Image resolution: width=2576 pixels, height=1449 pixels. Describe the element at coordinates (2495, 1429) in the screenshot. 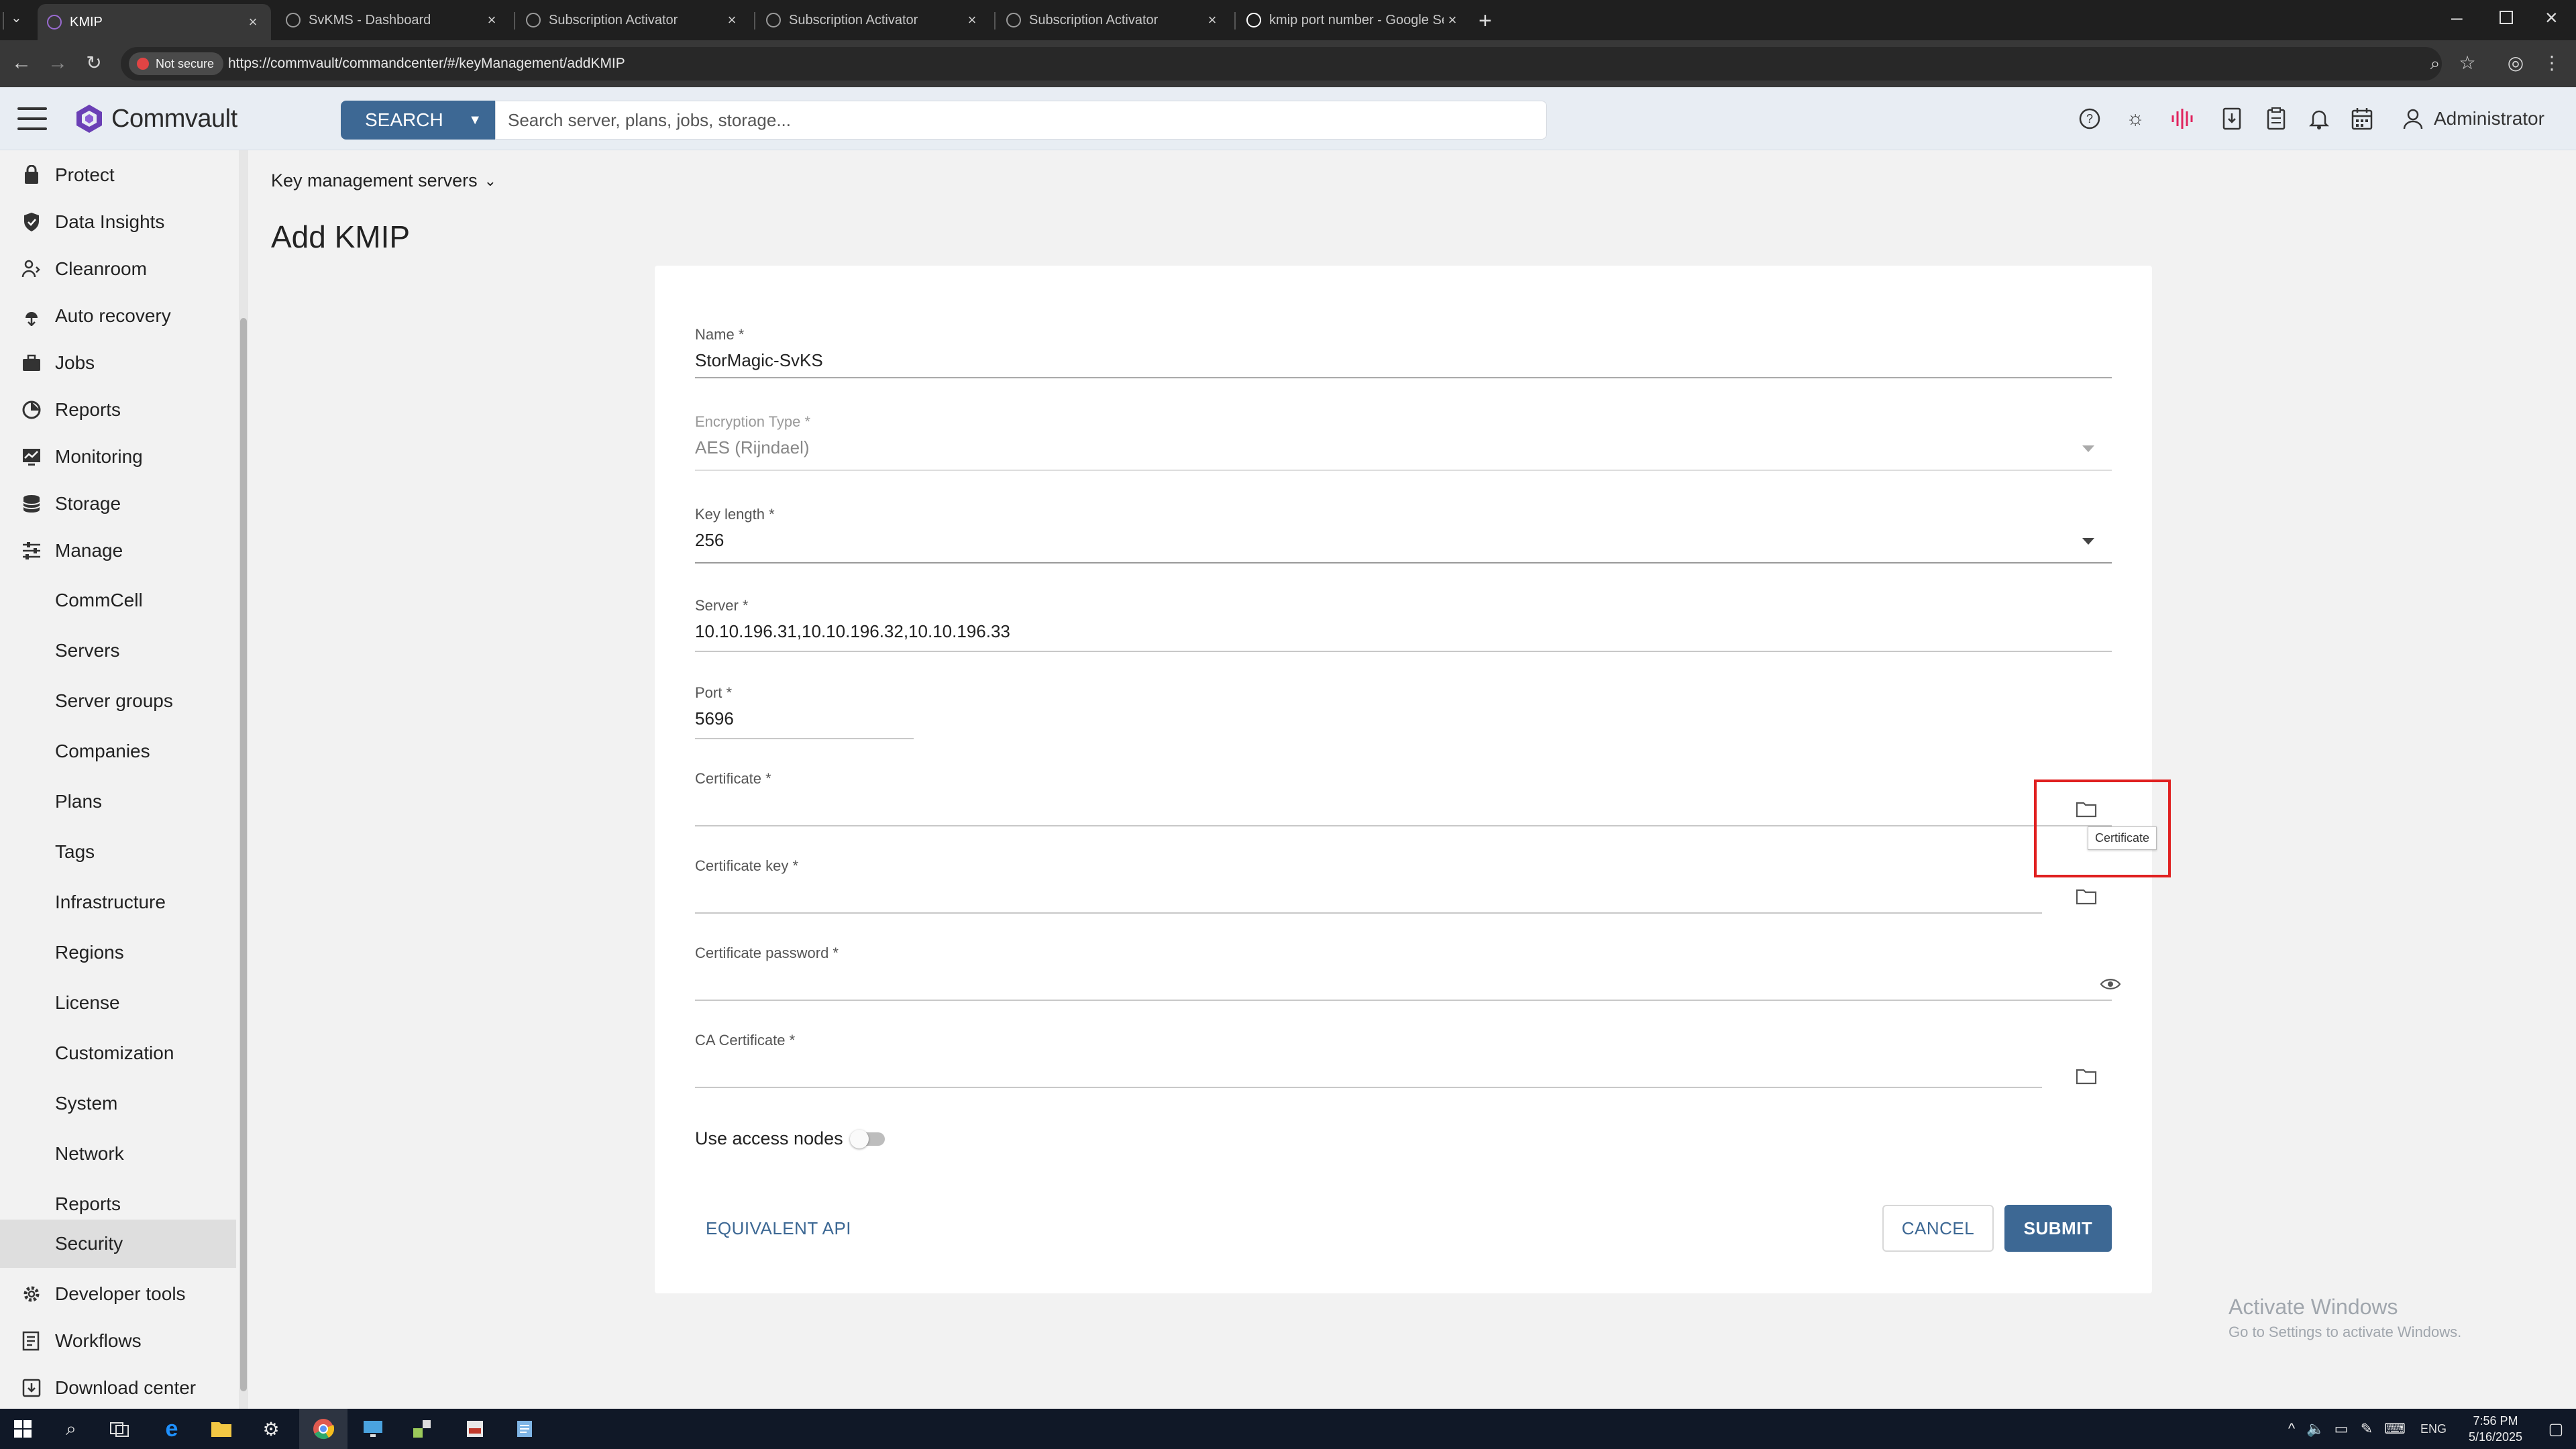

I see `system-clock: 7:56 PM 5/16/2025` at that location.